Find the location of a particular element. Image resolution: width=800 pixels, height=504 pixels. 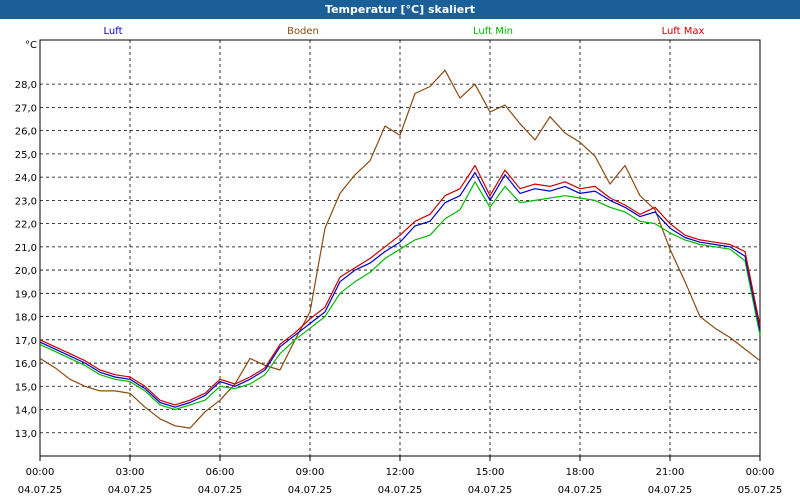

y-tick-label: 28,0 is located at coordinates (26, 85).